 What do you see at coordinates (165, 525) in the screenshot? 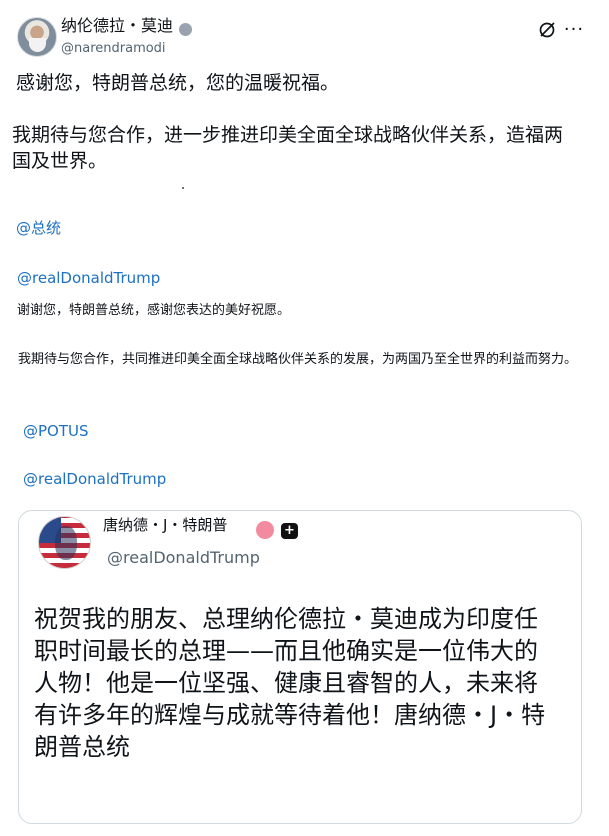
I see `quoted-author-name: 唐纳德・J・特朗普` at bounding box center [165, 525].